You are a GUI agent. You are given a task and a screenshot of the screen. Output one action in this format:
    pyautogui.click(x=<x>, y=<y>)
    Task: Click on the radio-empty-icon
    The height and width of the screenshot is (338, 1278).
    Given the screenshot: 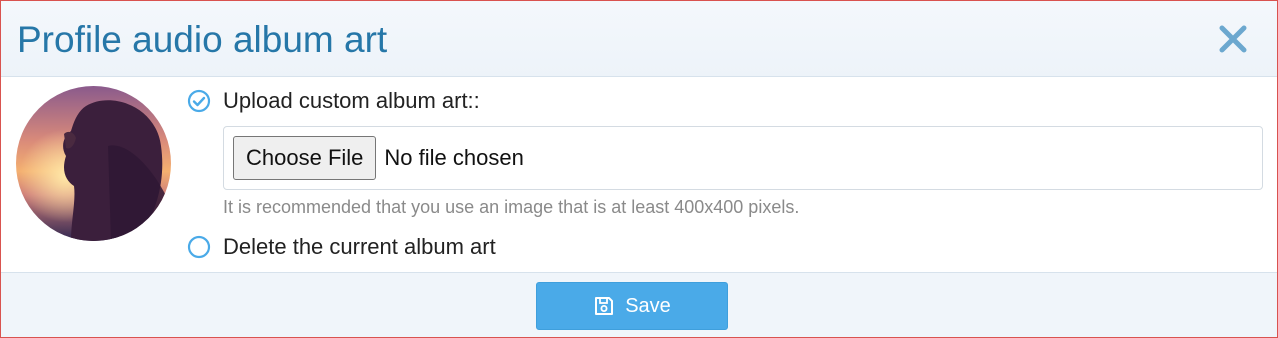 What is the action you would take?
    pyautogui.click(x=199, y=247)
    